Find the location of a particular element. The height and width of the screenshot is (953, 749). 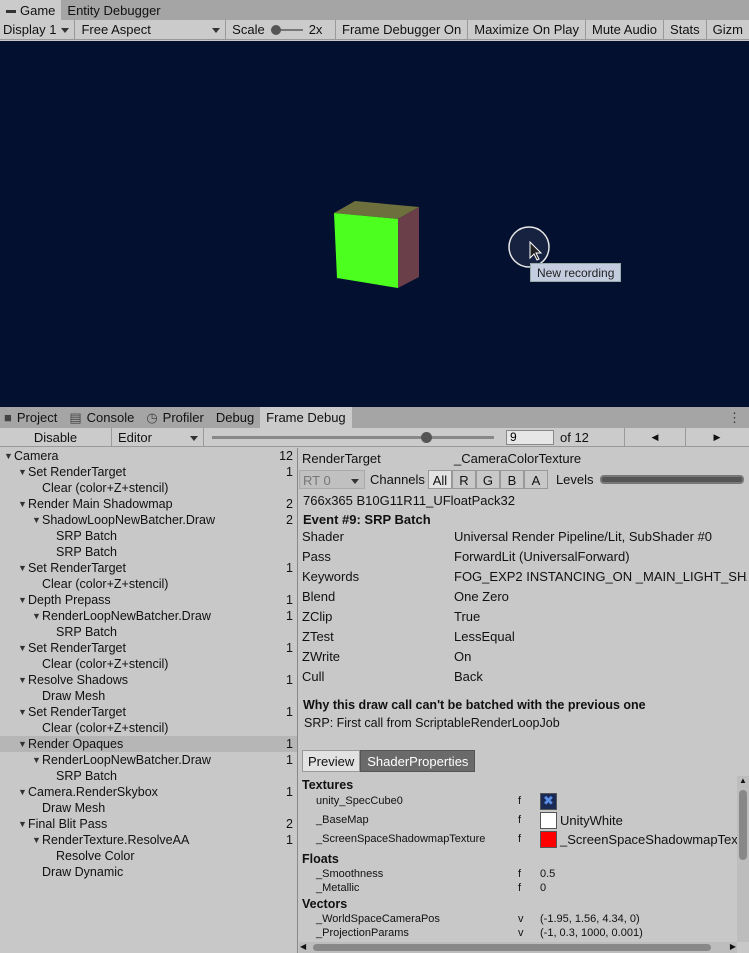

tab-preview: Preview is located at coordinates (331, 761).